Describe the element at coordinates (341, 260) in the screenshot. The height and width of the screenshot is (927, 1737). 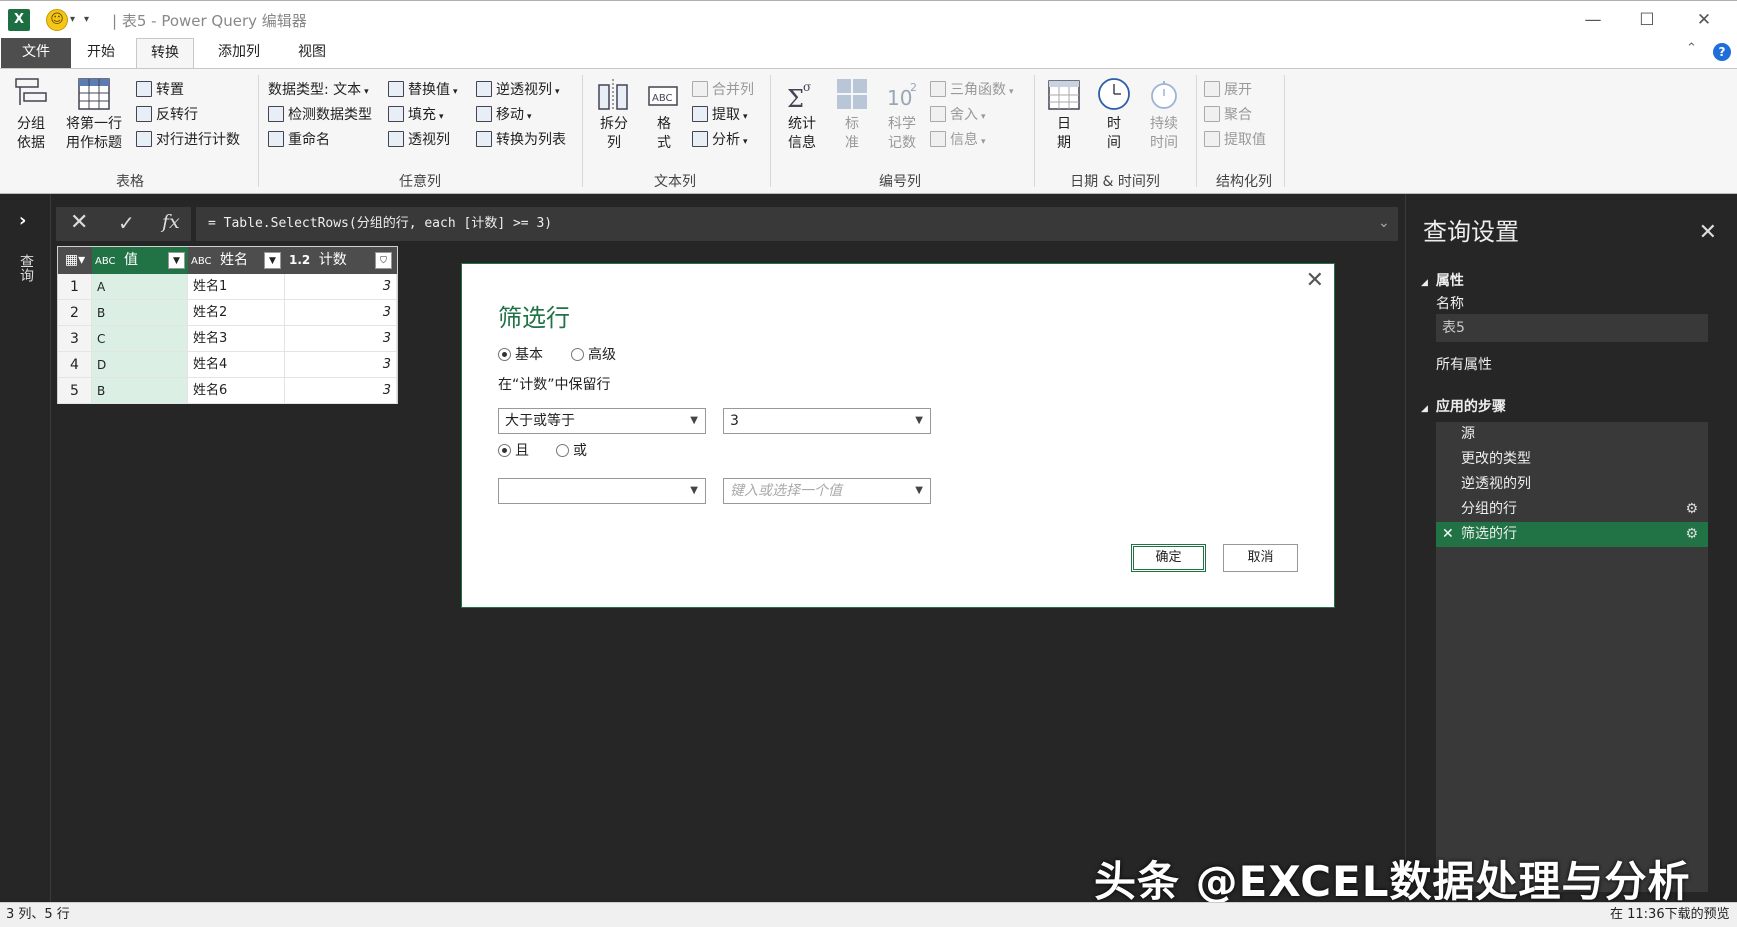
I see `column-header-count: 1.2 计数 ⛉` at that location.